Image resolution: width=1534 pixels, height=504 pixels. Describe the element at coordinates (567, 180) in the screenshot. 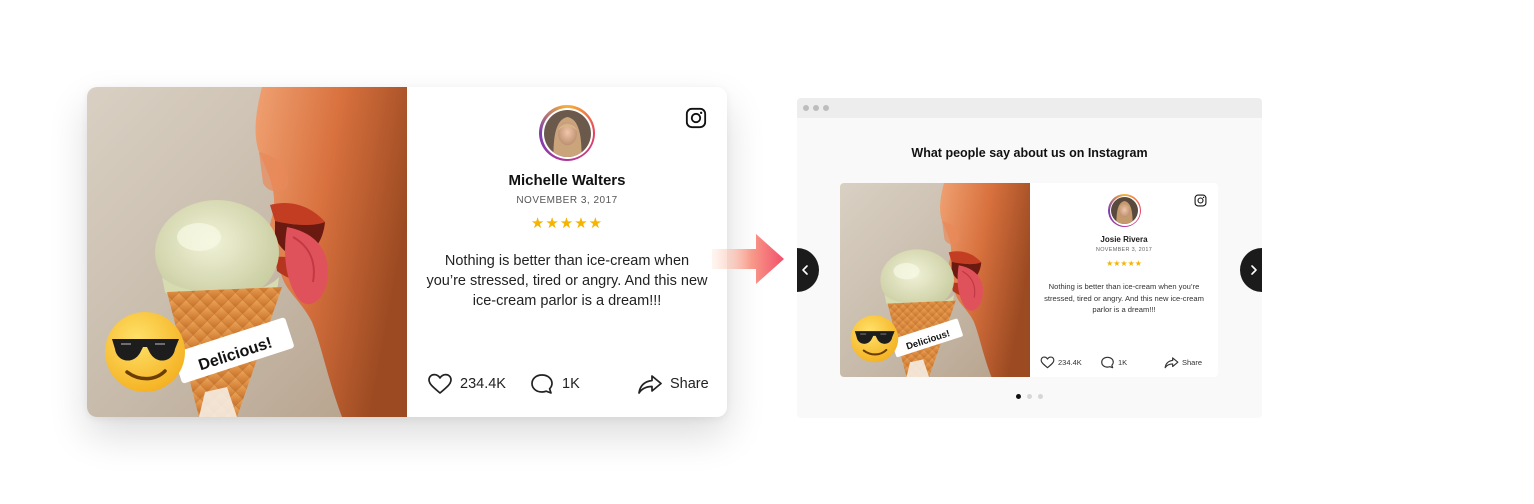

I see `reviewer-name: Michelle Walters` at that location.